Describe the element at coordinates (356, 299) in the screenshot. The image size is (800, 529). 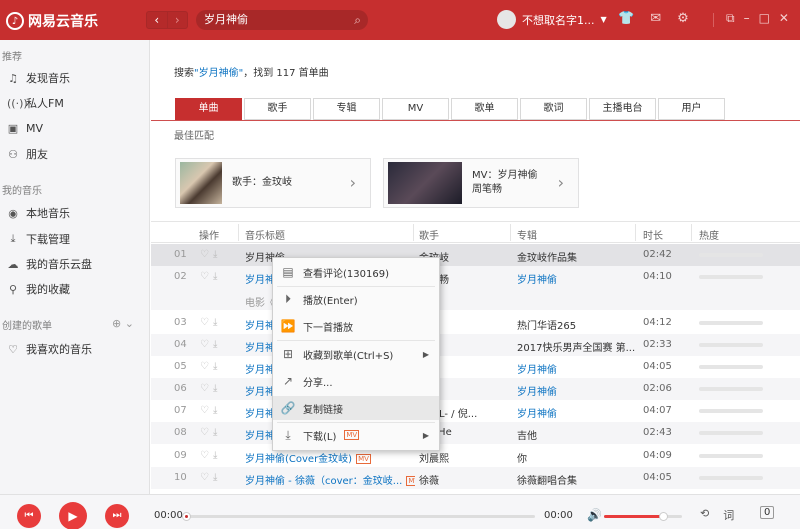
I see `menu-item-play: ⏵ 播放(Enter)` at that location.